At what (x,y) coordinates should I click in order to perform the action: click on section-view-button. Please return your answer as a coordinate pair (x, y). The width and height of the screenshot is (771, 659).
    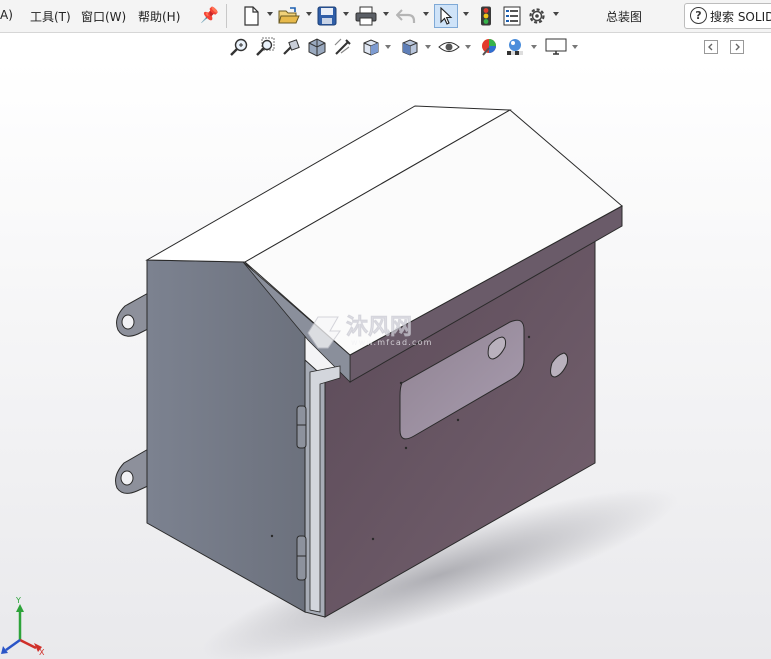
    Looking at the image, I should click on (317, 47).